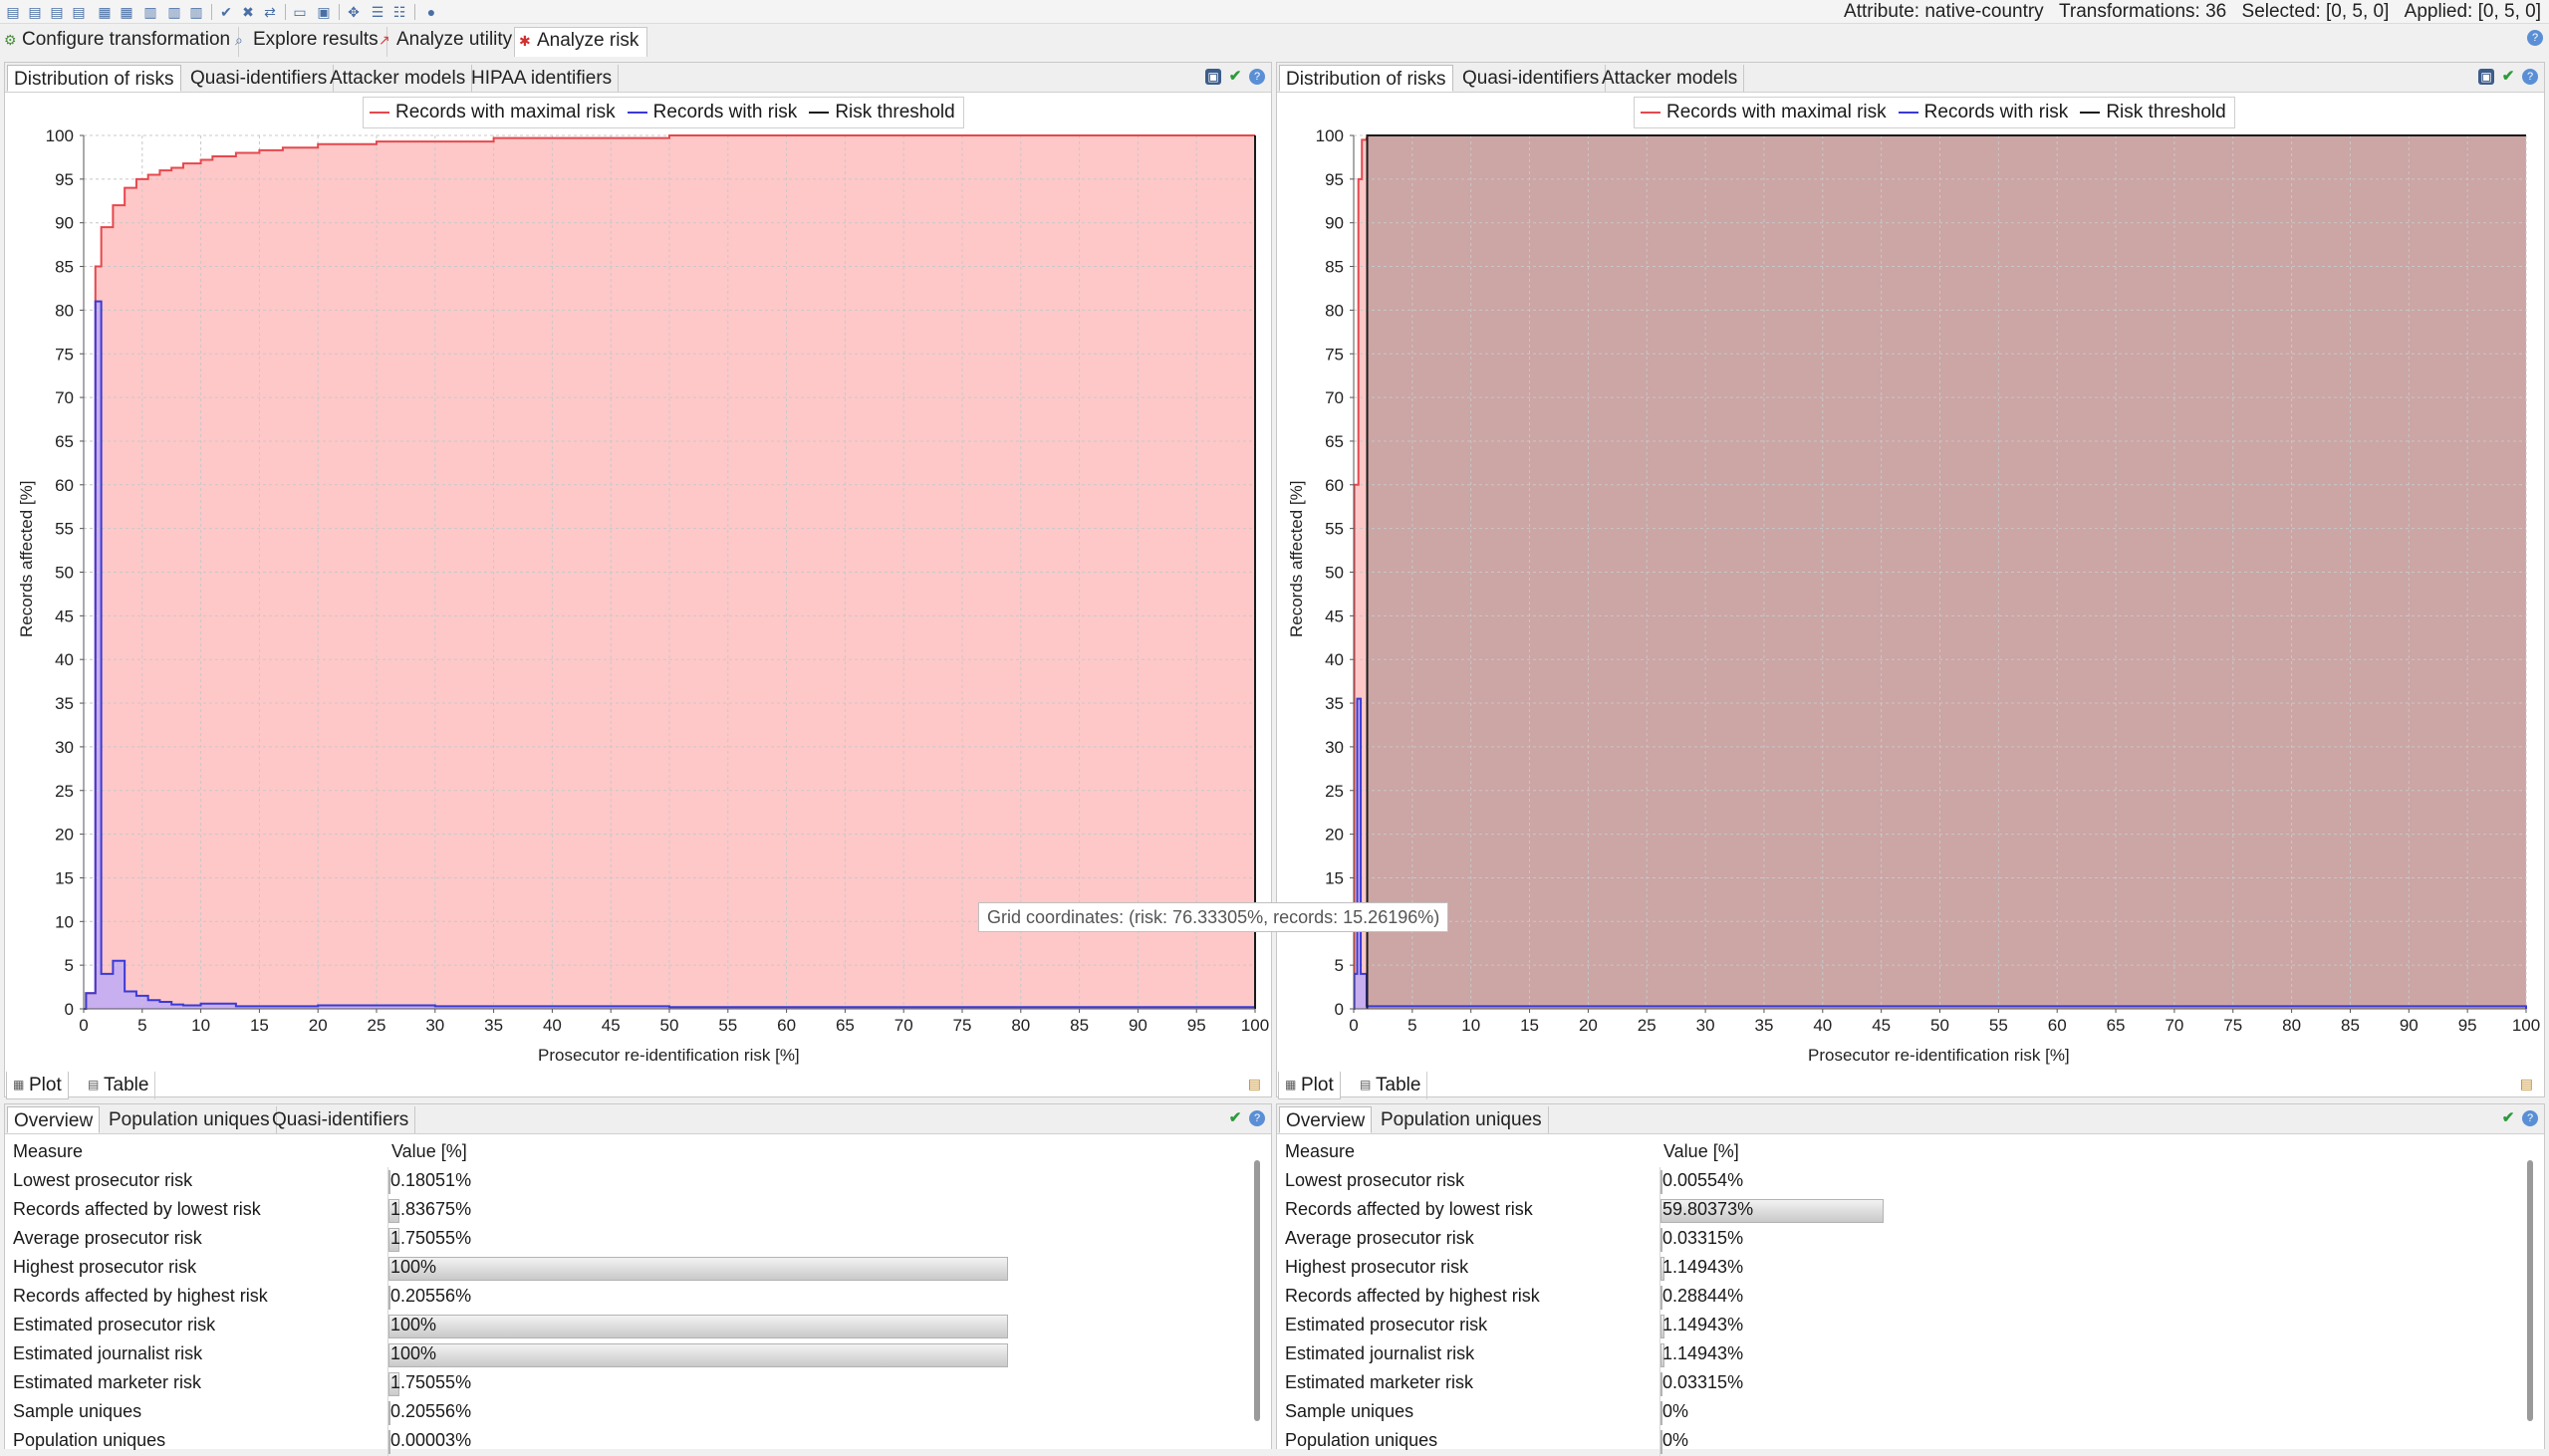  Describe the element at coordinates (1339, 965) in the screenshot. I see `y-tick-label: 5` at that location.